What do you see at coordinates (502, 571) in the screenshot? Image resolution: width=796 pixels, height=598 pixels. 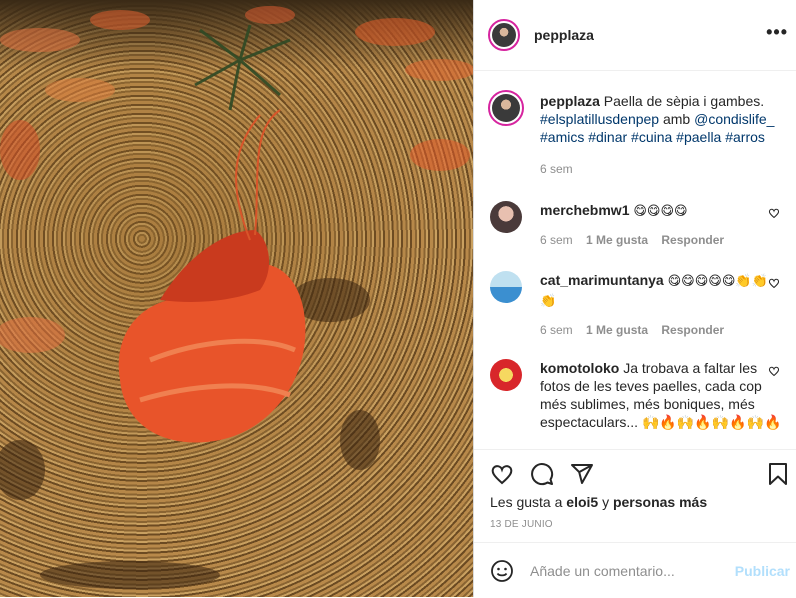 I see `emoji-icon` at bounding box center [502, 571].